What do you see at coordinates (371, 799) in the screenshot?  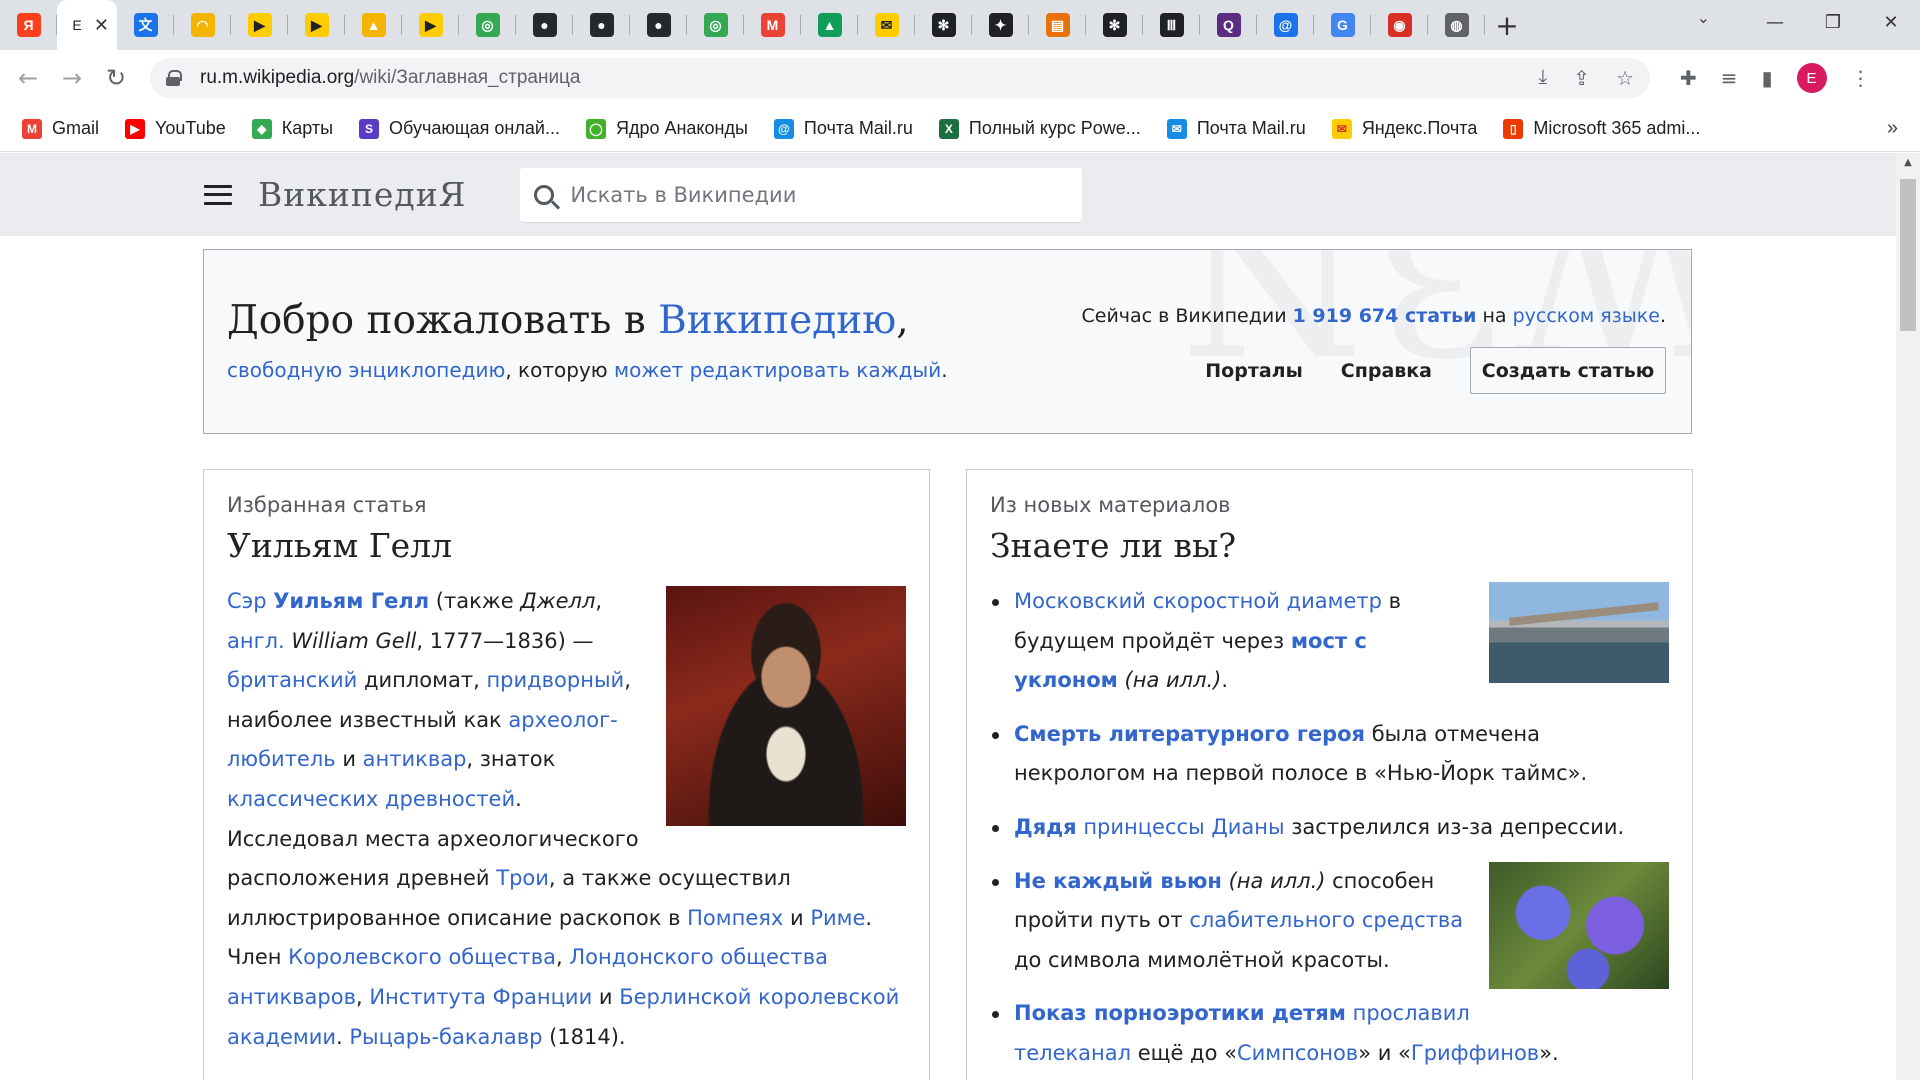 I see `featured-link: классических древностей` at bounding box center [371, 799].